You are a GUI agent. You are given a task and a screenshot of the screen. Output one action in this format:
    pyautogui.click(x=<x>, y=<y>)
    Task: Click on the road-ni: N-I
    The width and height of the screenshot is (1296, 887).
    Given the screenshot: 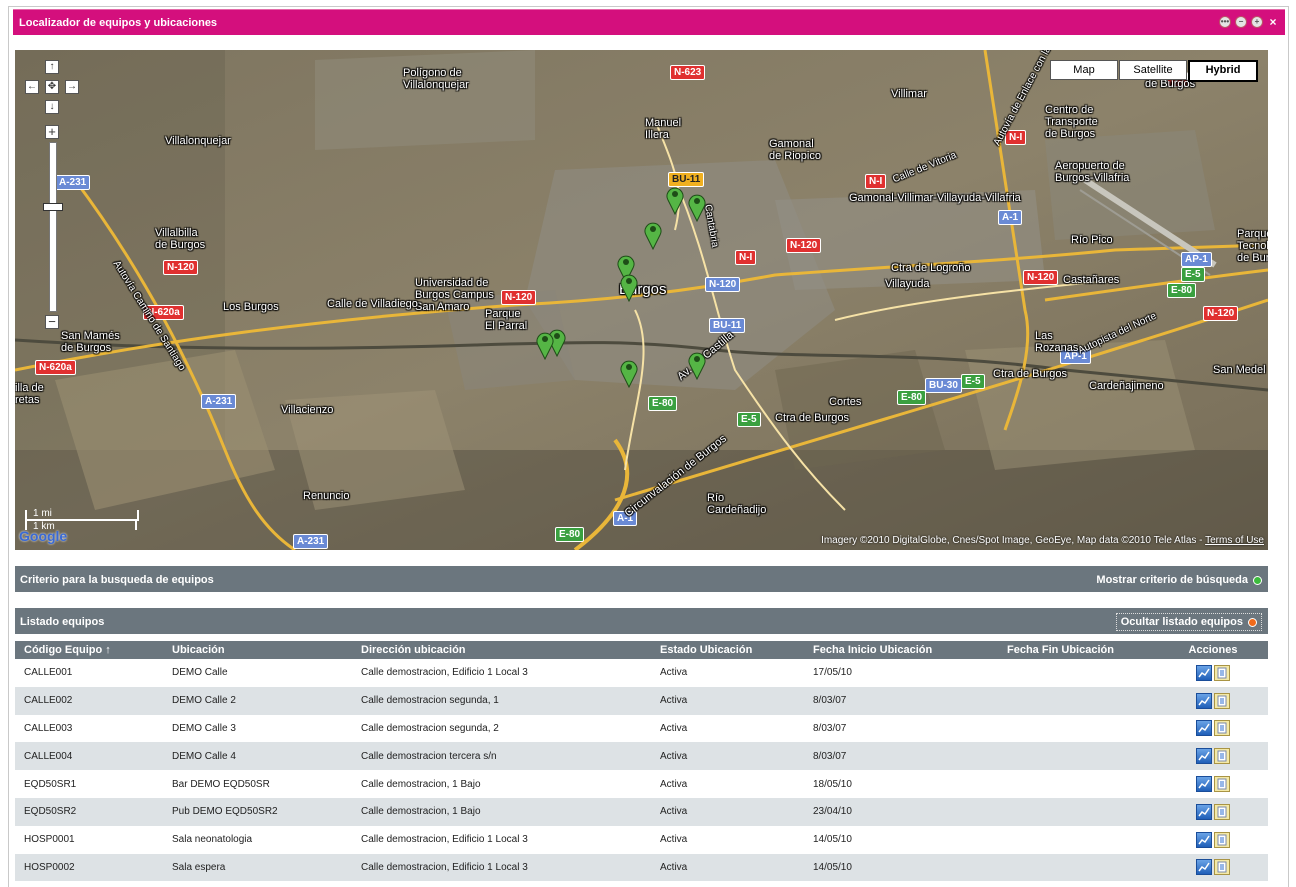 What is the action you would take?
    pyautogui.click(x=746, y=257)
    